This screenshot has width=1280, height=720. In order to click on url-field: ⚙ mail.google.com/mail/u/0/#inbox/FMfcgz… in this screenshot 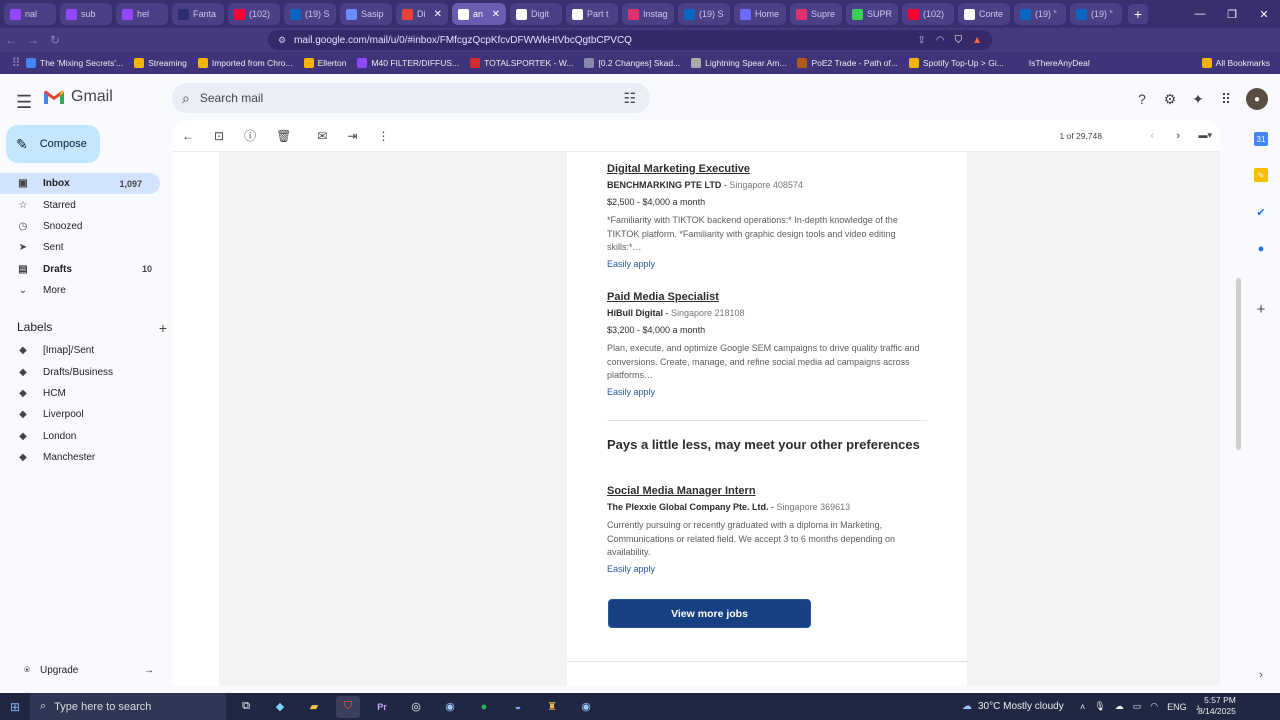, I will do `click(630, 40)`.